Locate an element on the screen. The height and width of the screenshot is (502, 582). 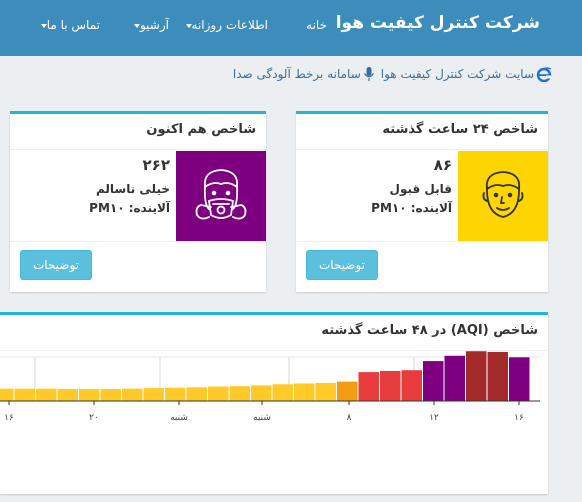
aqi-bar-chart: ۱۶ ۱۲ ۸ شنبه شنبه ۲۰ ۱۶ is located at coordinates (270, 387).